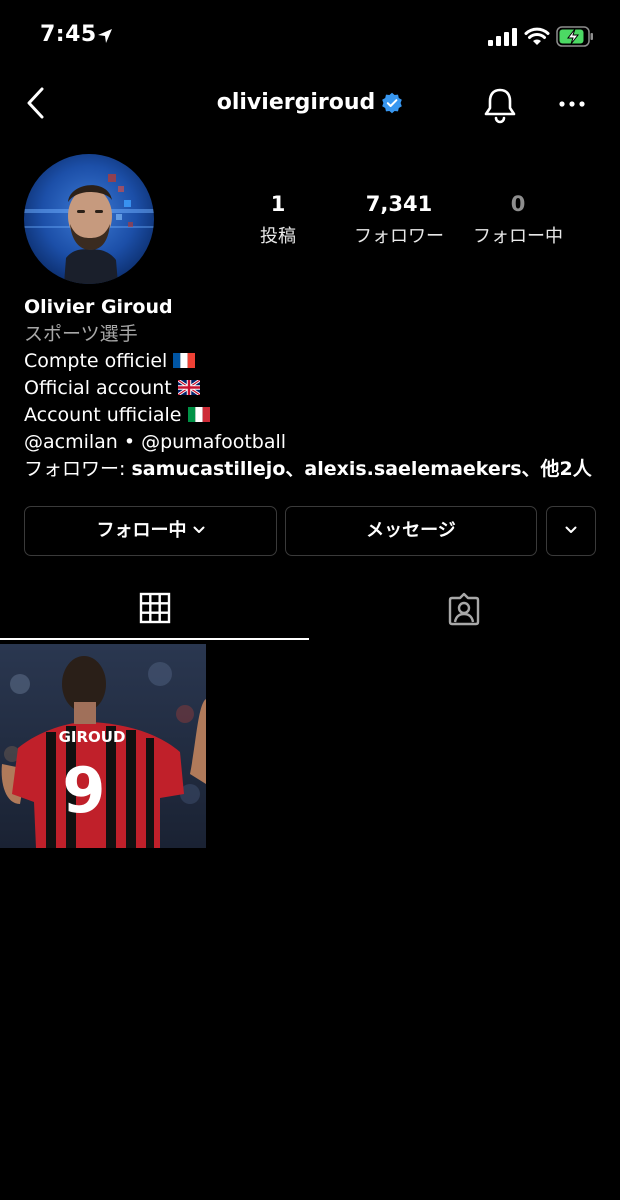 The image size is (620, 1200). What do you see at coordinates (198, 414) in the screenshot?
I see `flag-it-icon` at bounding box center [198, 414].